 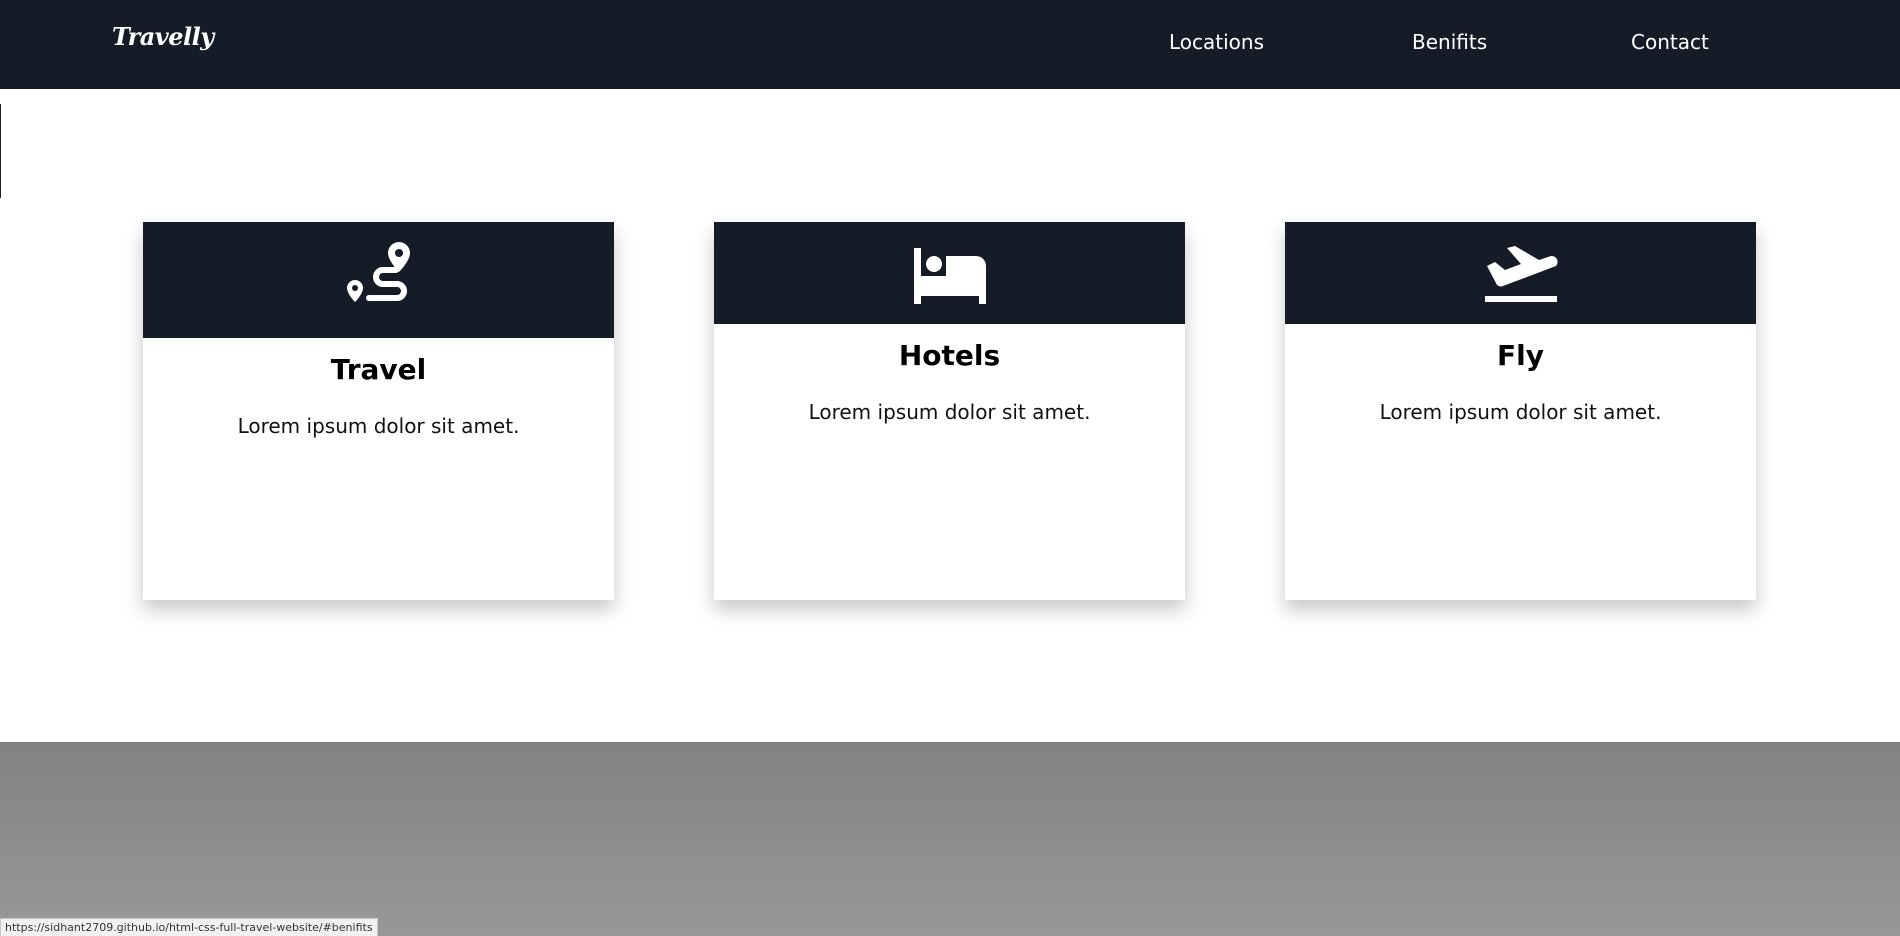 What do you see at coordinates (1520, 355) in the screenshot?
I see `card-title: Fly` at bounding box center [1520, 355].